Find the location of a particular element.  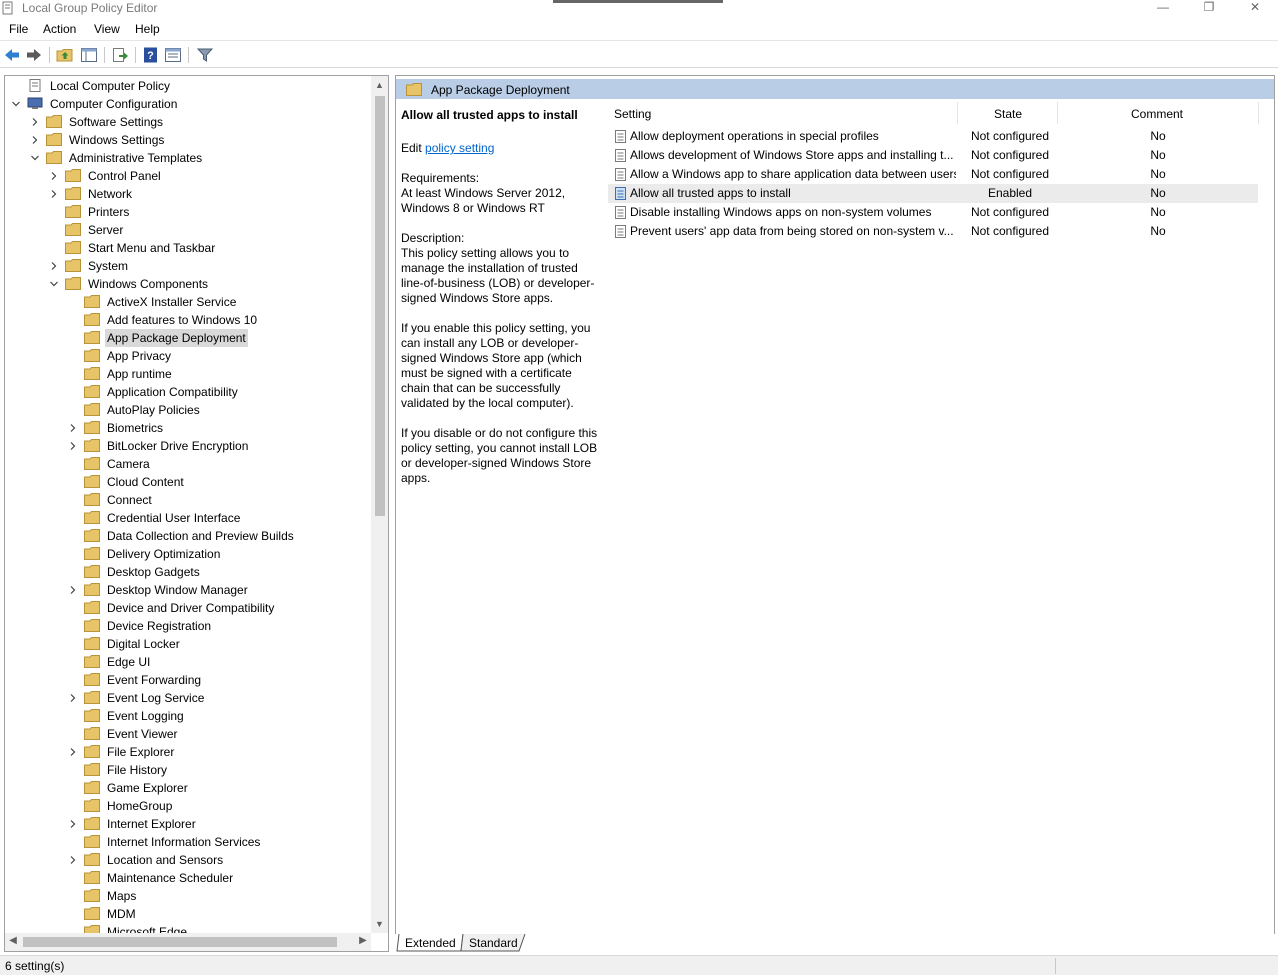

filter-icon is located at coordinates (205, 55).